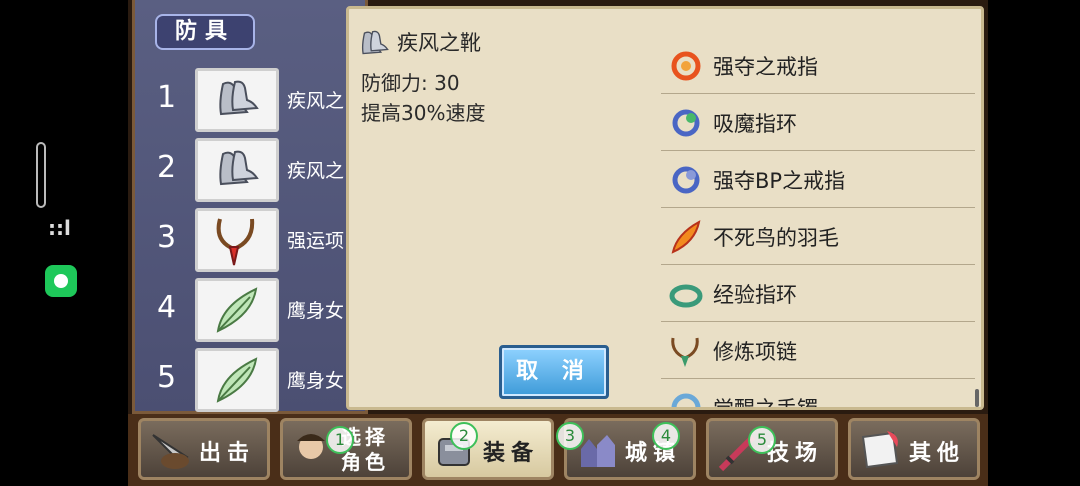 The height and width of the screenshot is (486, 1080). Describe the element at coordinates (205, 32) in the screenshot. I see `category-label: 防具` at that location.